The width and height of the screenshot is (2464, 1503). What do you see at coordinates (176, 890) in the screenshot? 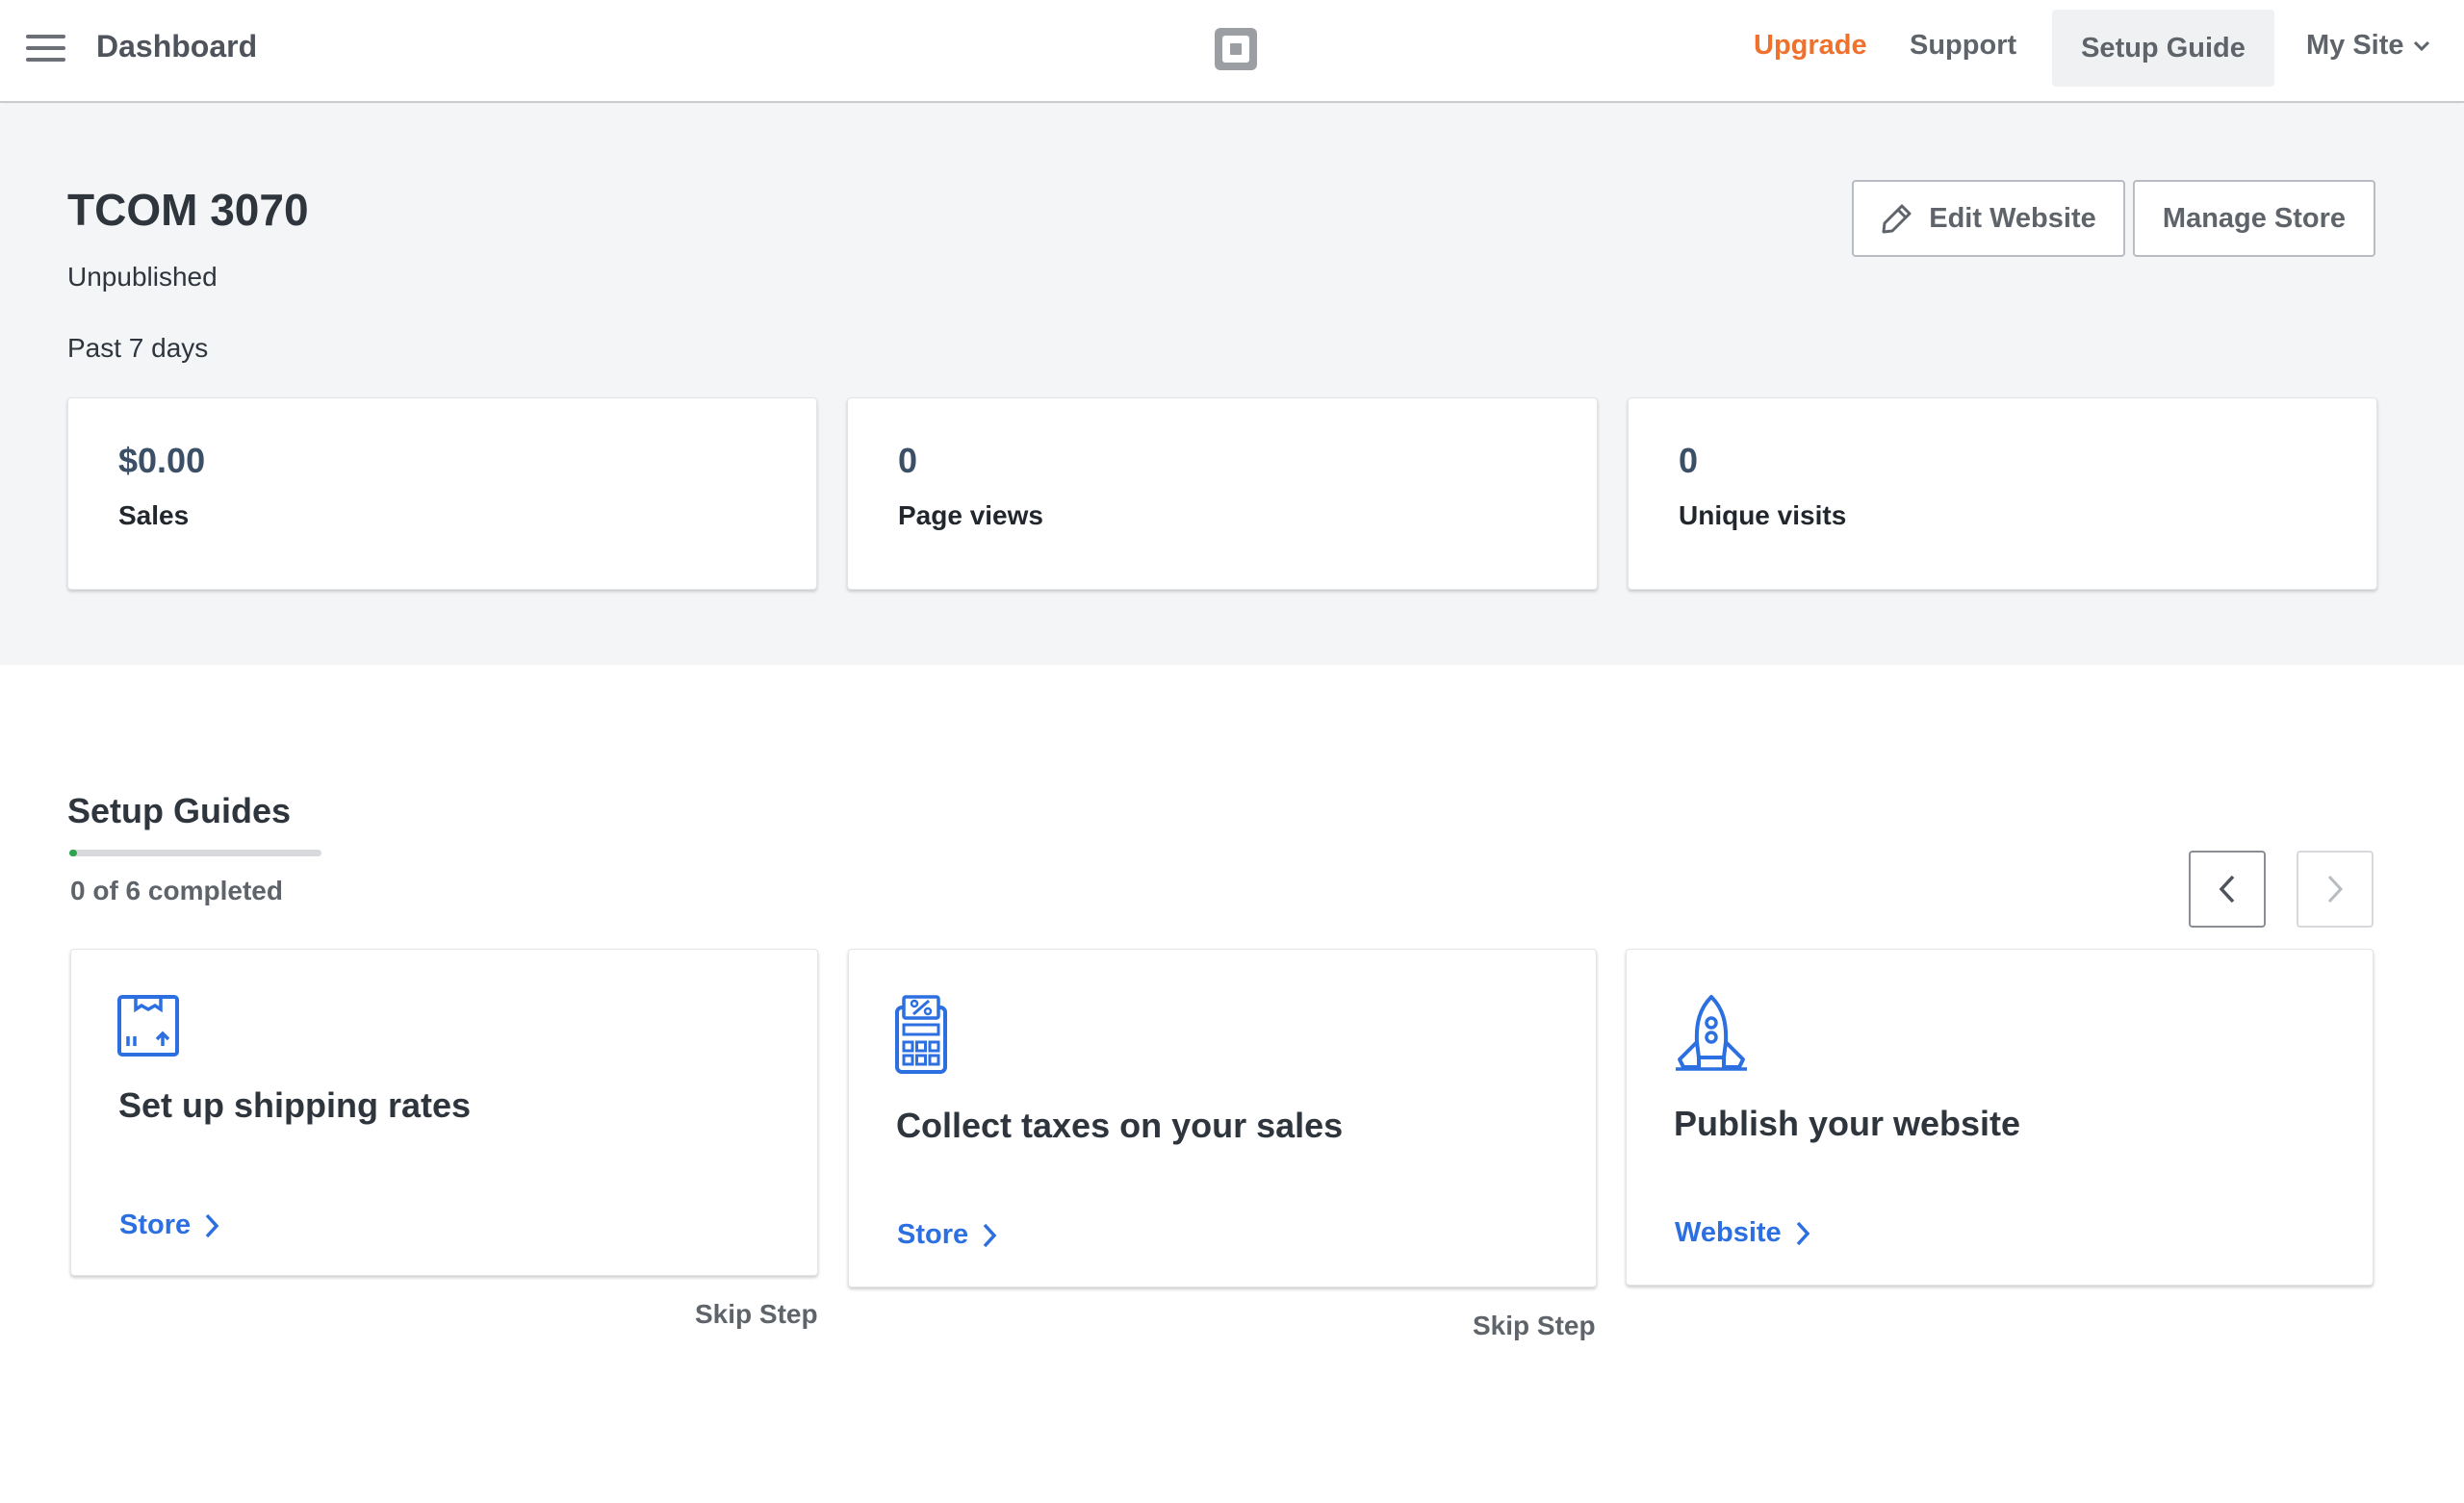
I see `setup-progress-text: 0 of 6 completed` at bounding box center [176, 890].